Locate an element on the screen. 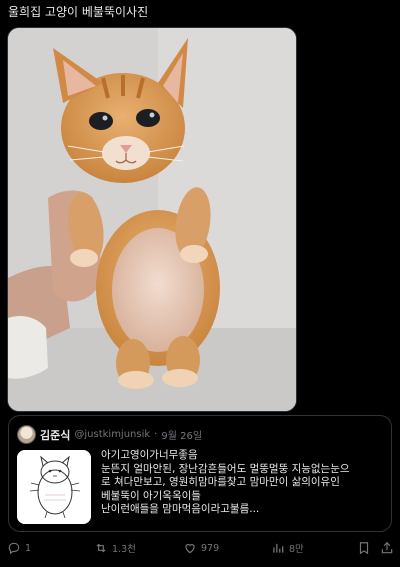 The height and width of the screenshot is (567, 400). share-icon is located at coordinates (387, 547).